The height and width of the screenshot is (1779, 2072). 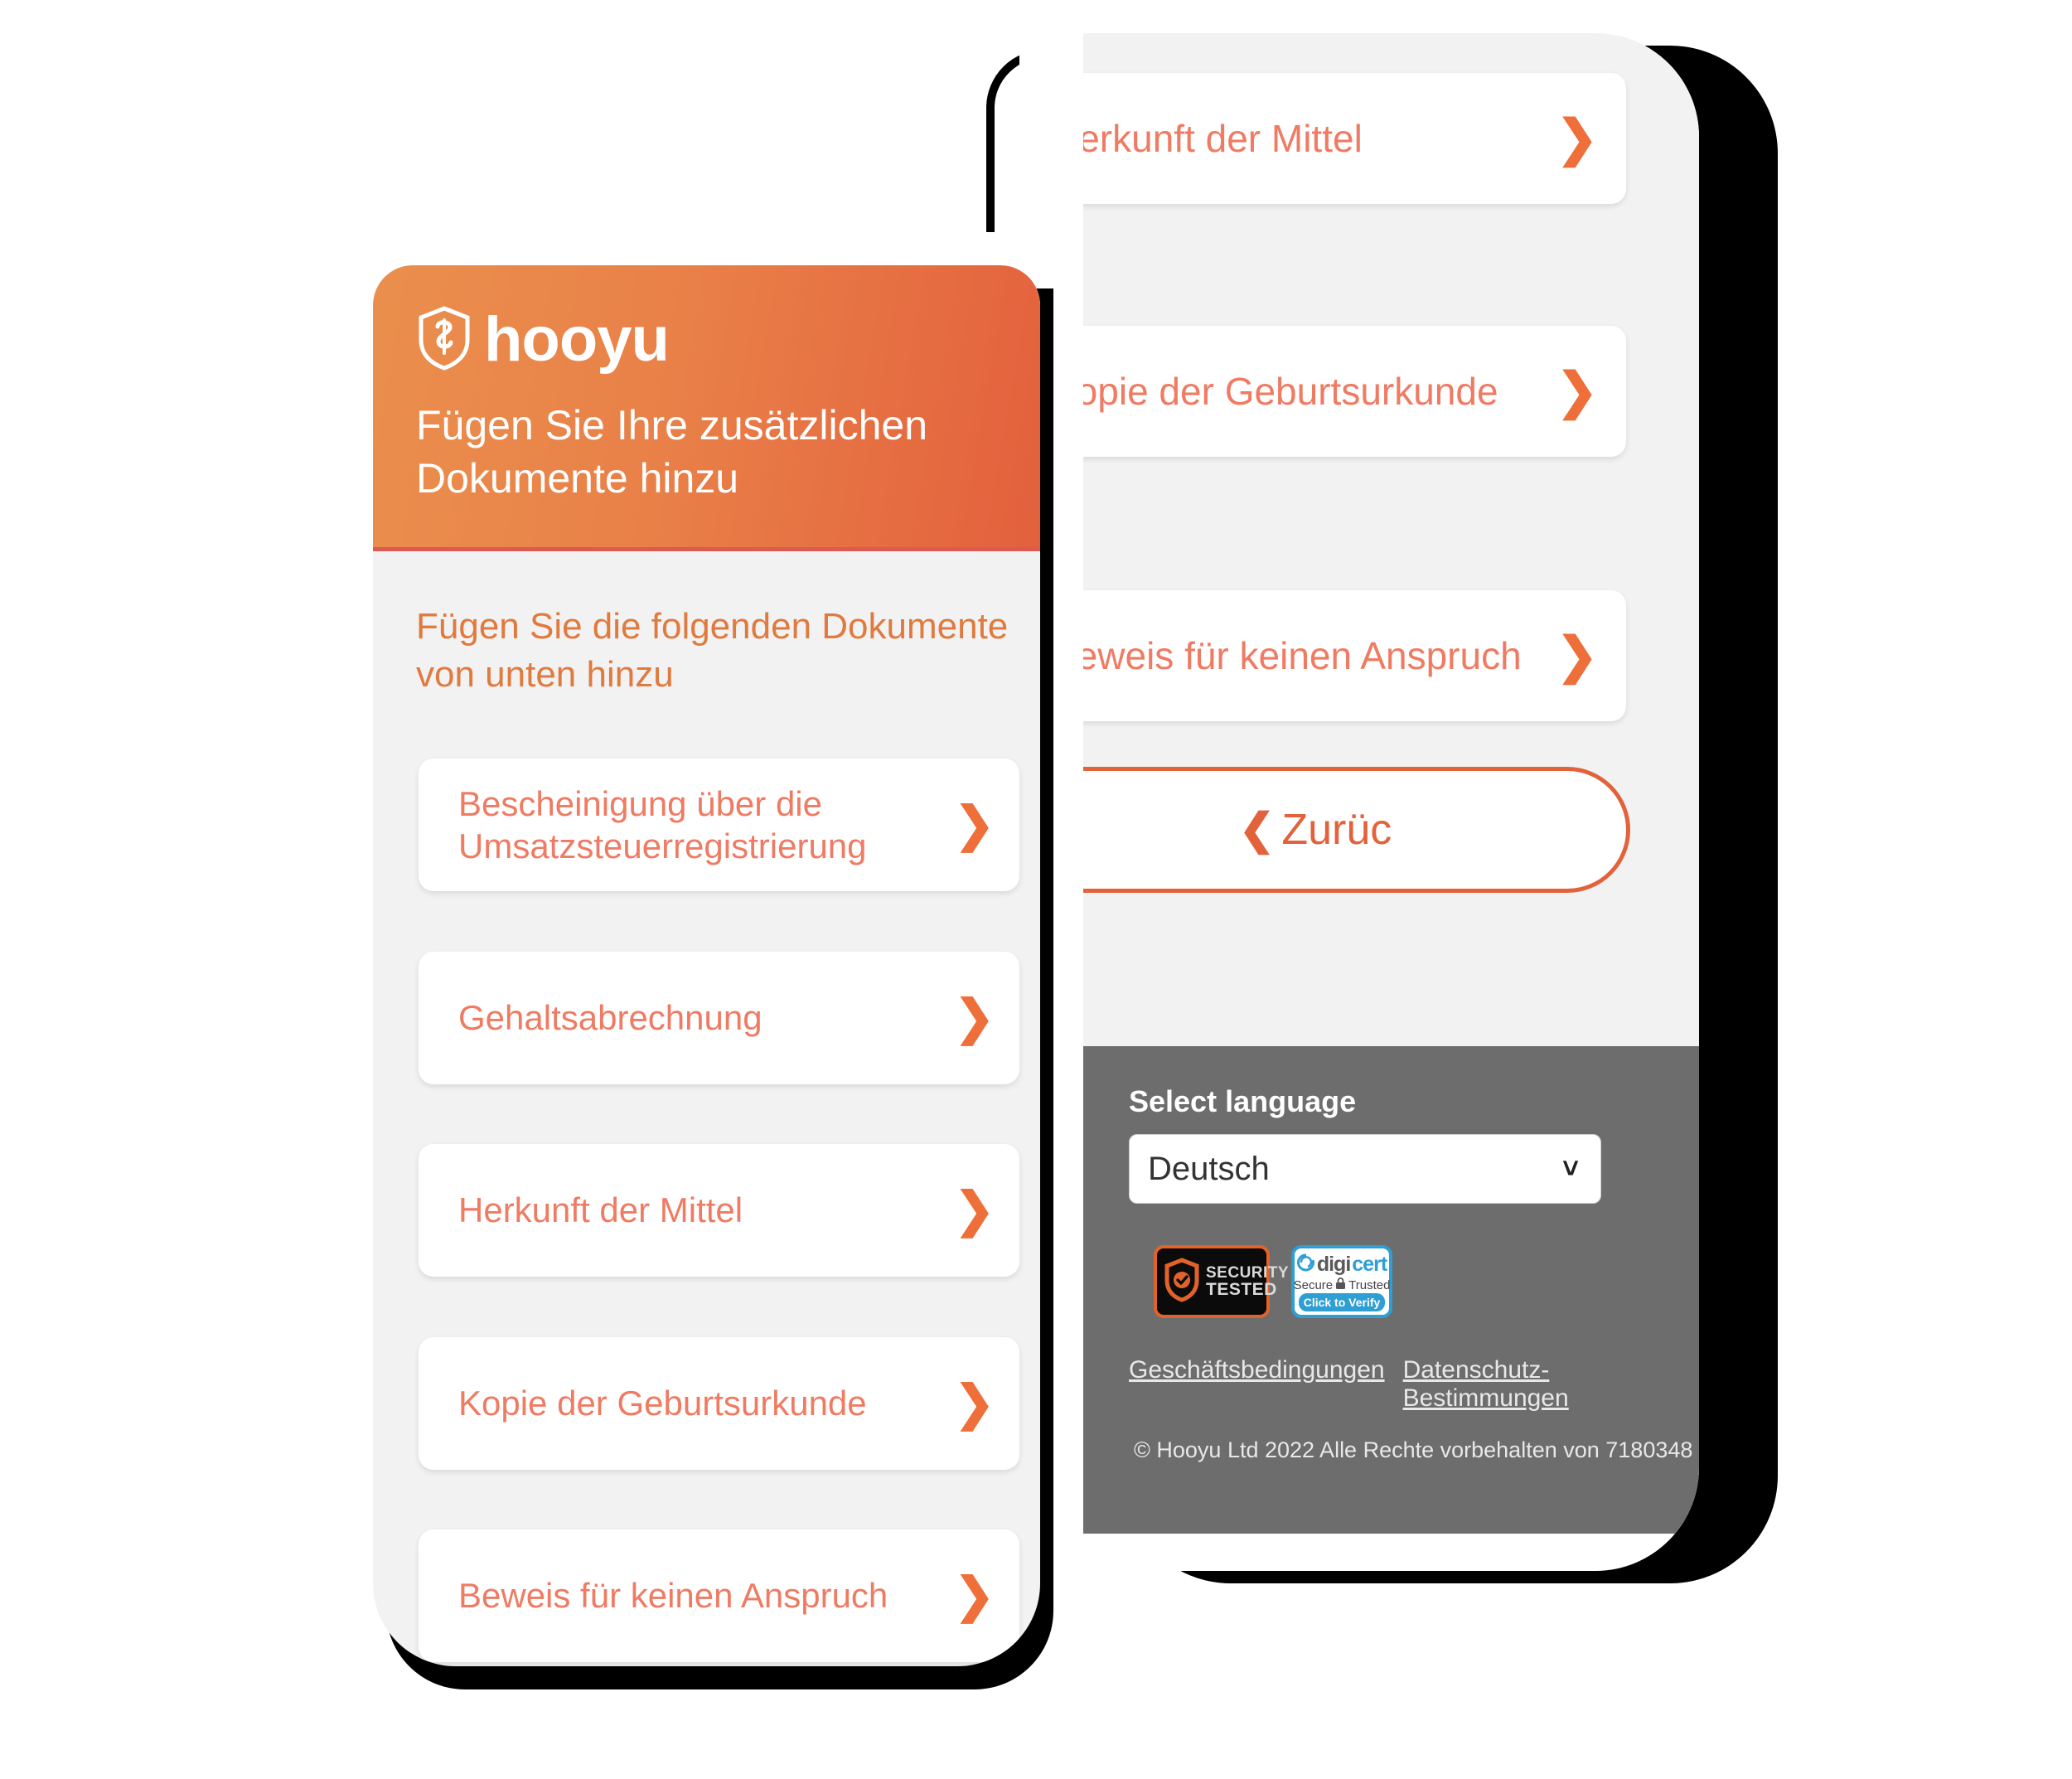 I want to click on digicert-logo-icon, so click(x=1305, y=1264).